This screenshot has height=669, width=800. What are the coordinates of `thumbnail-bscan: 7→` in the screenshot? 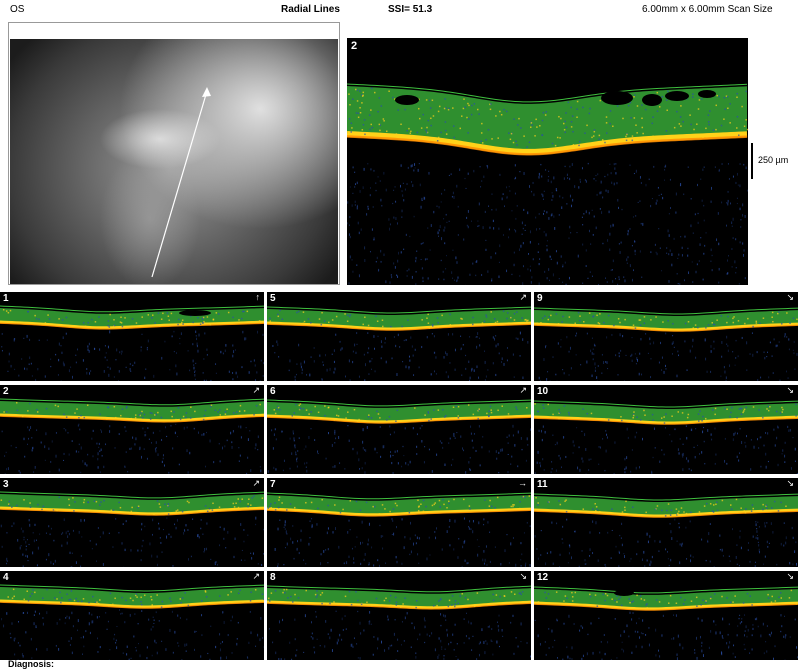 It's located at (399, 522).